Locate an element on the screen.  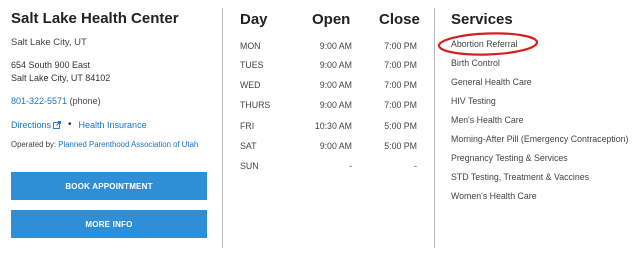
hours-day: FRI is located at coordinates (247, 126).